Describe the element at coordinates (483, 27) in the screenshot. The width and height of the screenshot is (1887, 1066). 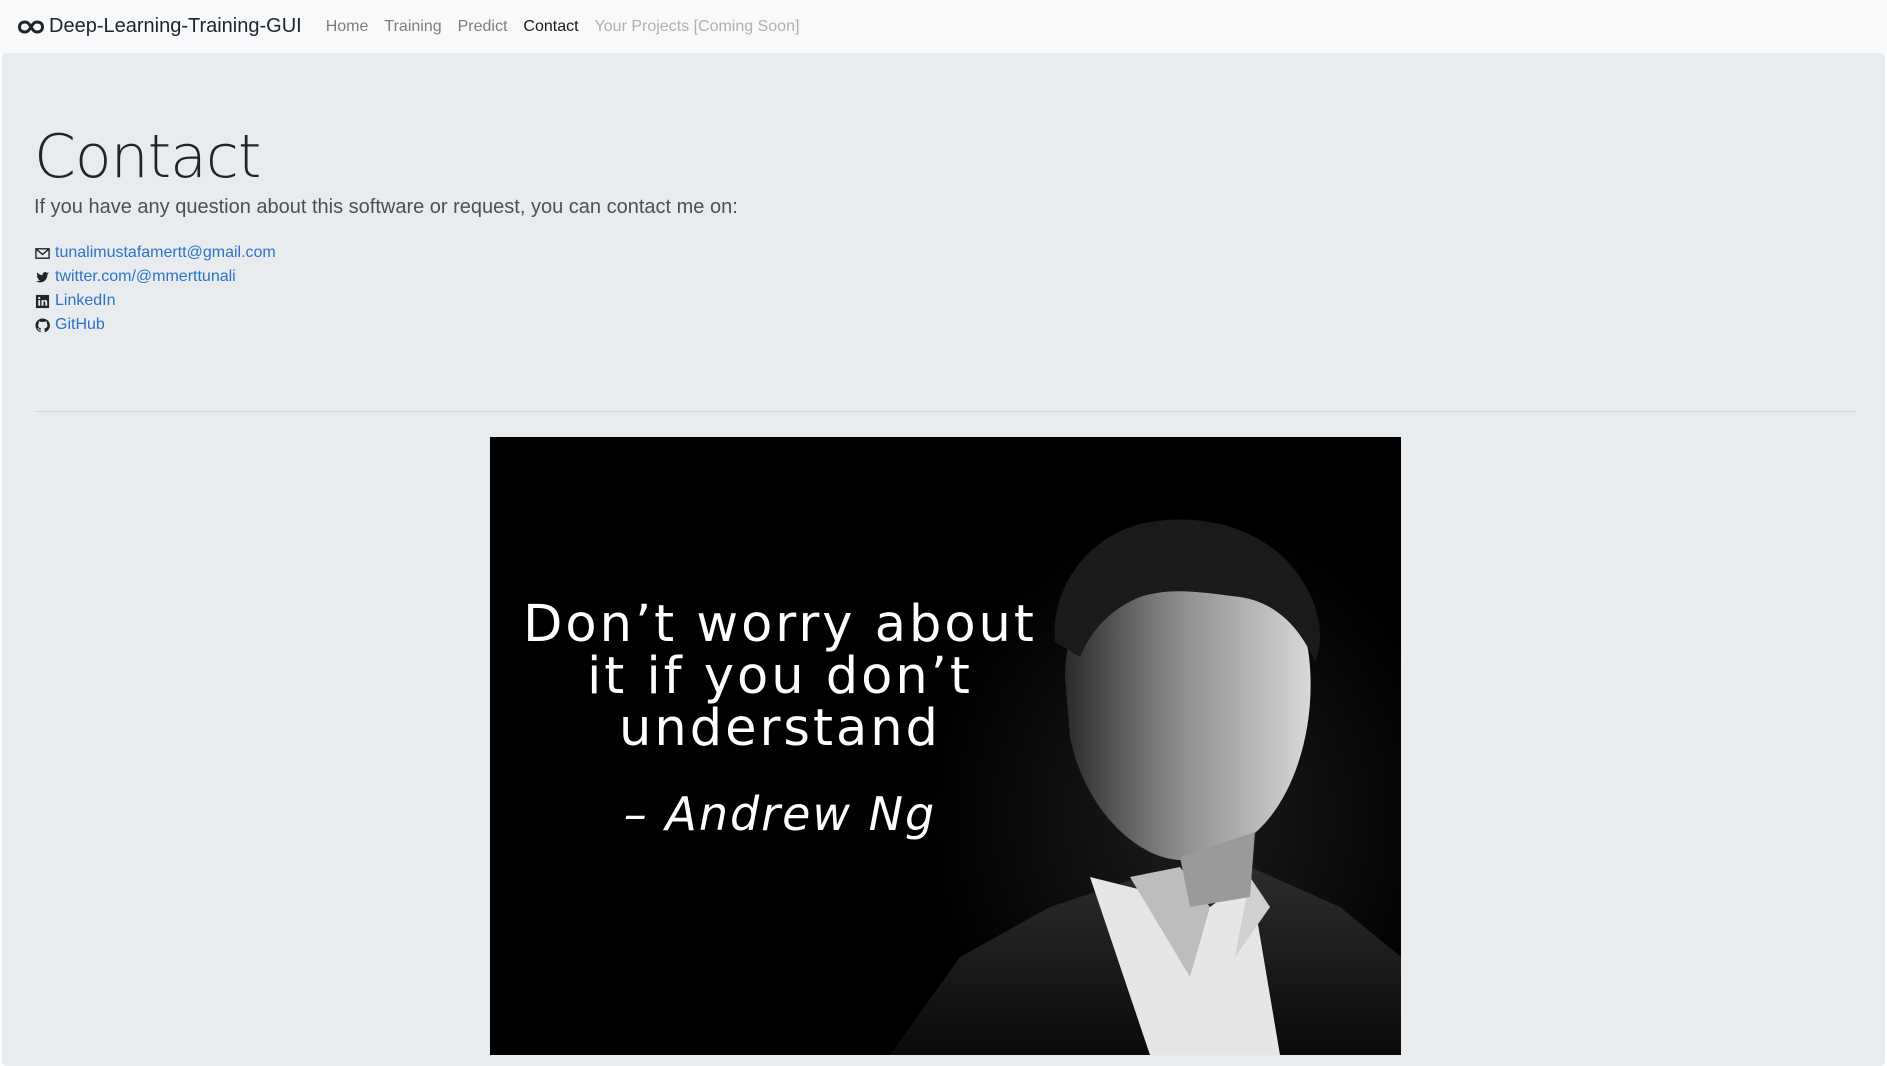
I see `nav-predict: Predict` at that location.